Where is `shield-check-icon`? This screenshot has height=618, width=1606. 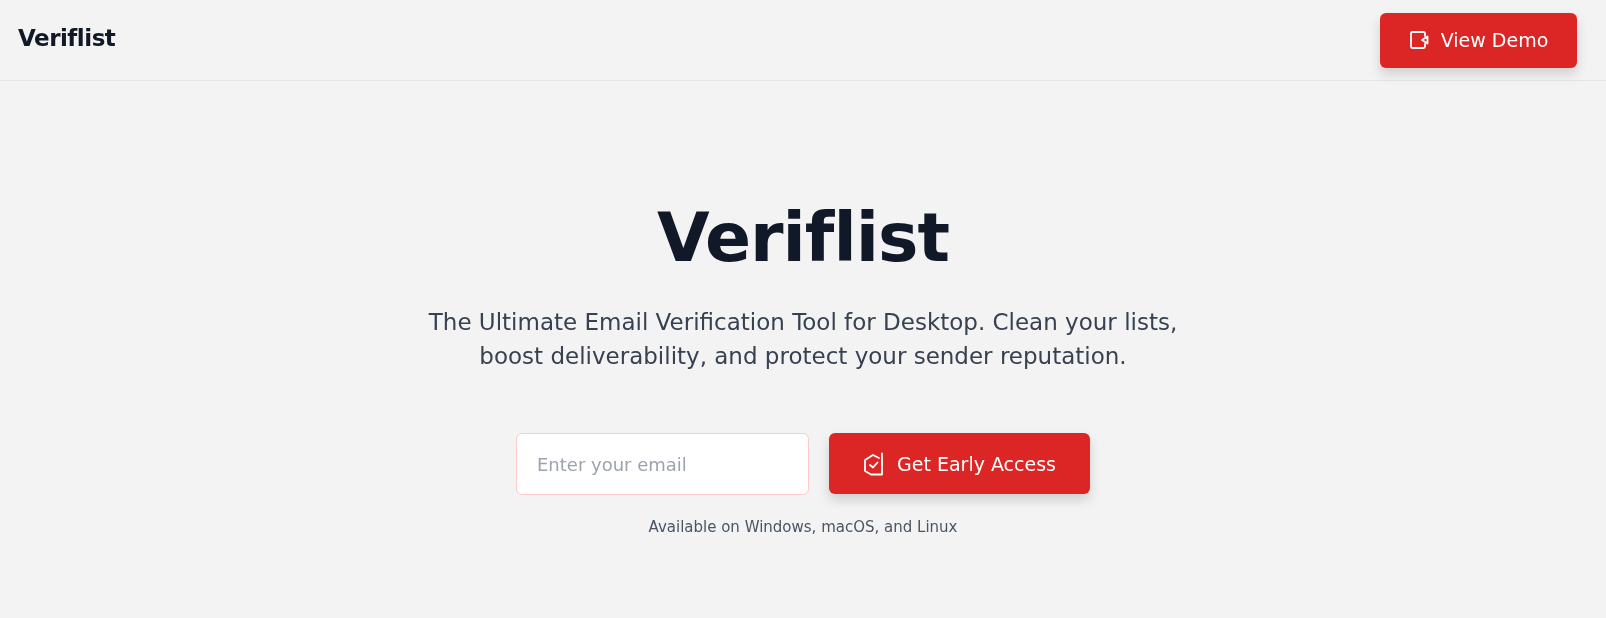
shield-check-icon is located at coordinates (874, 463).